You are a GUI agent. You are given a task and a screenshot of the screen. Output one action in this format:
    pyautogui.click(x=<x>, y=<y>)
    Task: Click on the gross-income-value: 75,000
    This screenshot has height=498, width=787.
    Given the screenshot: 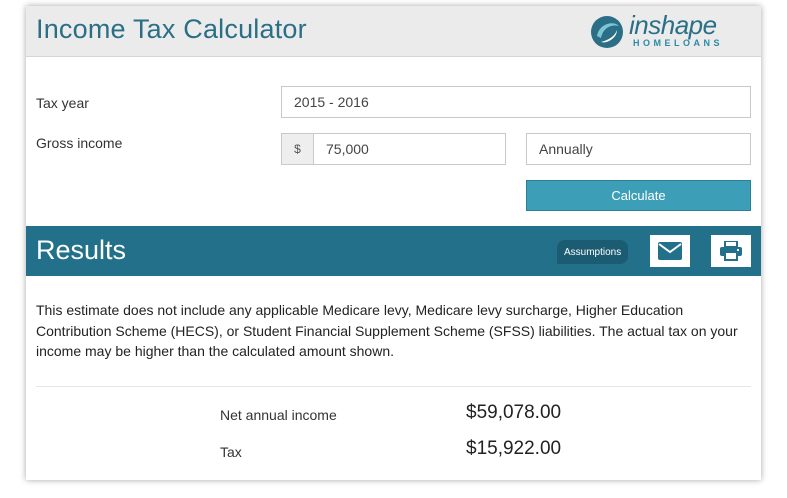 What is the action you would take?
    pyautogui.click(x=347, y=149)
    